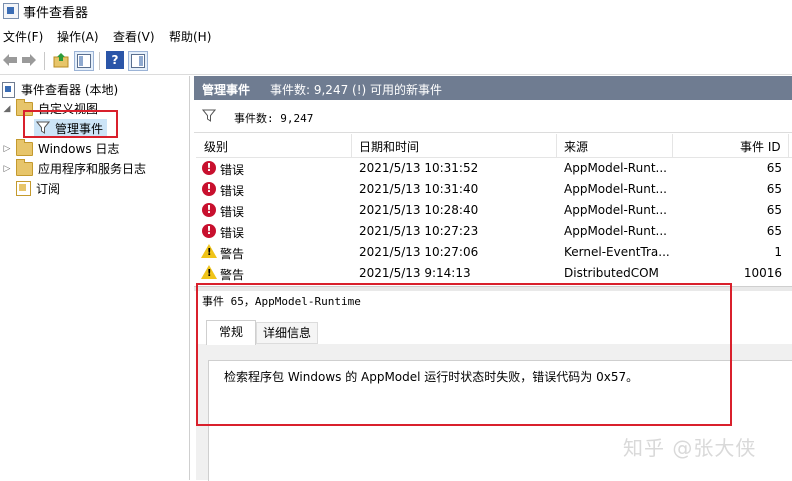 Image resolution: width=792 pixels, height=481 pixels. Describe the element at coordinates (494, 146) in the screenshot. I see `column-header: 级别 日期和时间 来源 事件 ID` at that location.